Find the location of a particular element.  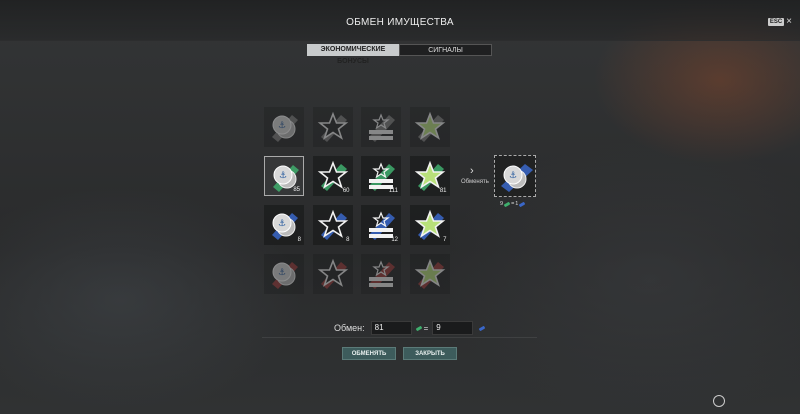

divider is located at coordinates (399, 337).